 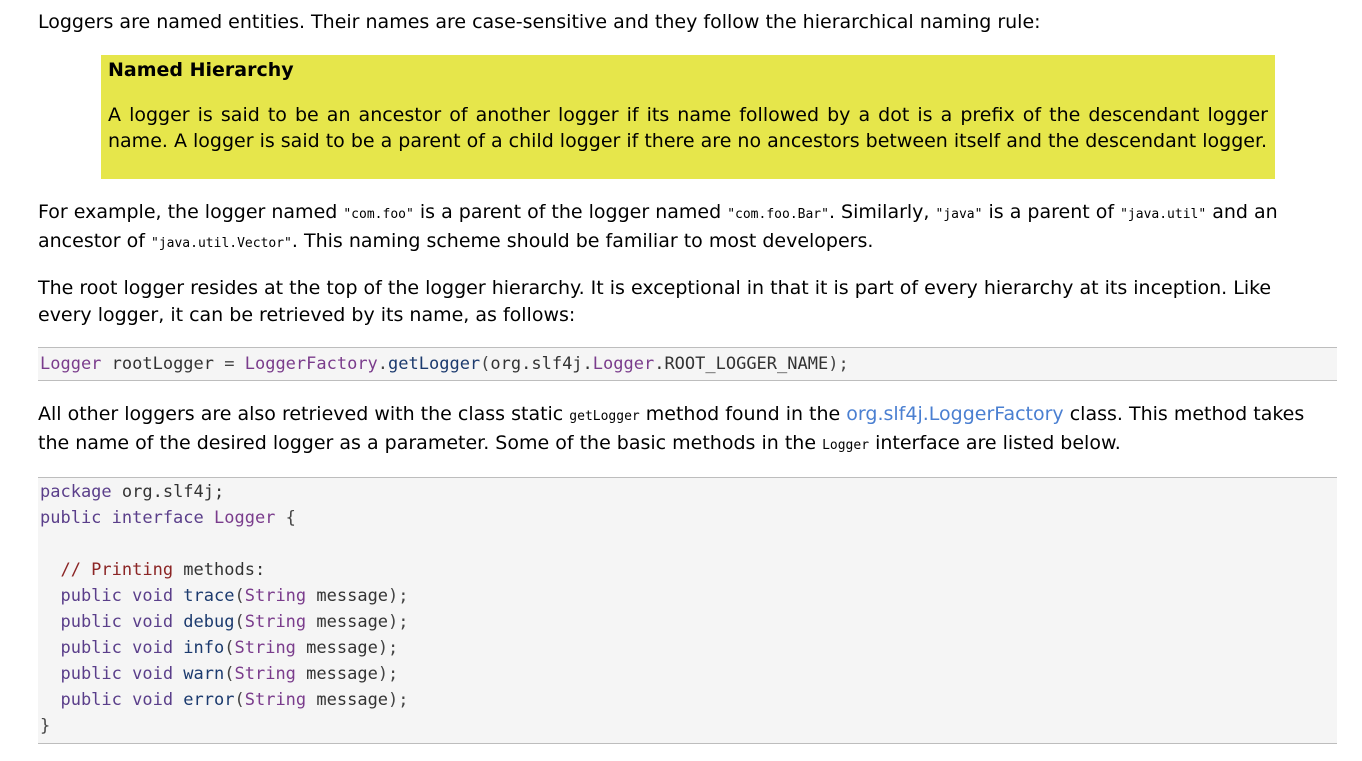 What do you see at coordinates (76, 492) in the screenshot?
I see `code-token: package` at bounding box center [76, 492].